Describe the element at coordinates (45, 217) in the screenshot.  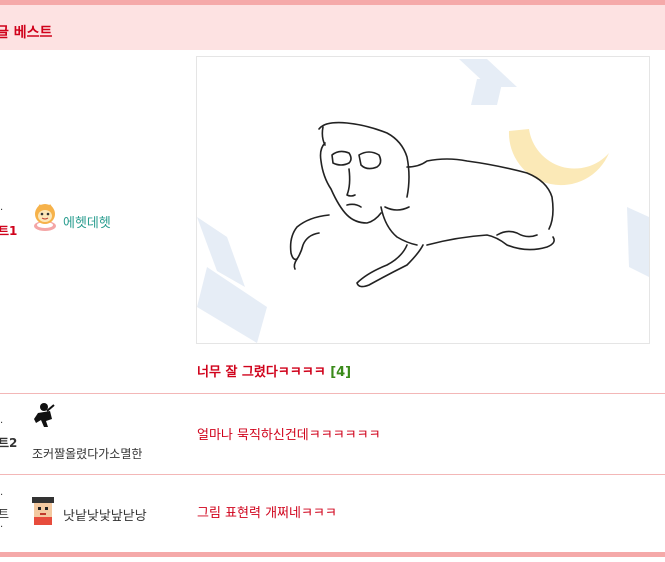
I see `character-emoji-icon` at that location.